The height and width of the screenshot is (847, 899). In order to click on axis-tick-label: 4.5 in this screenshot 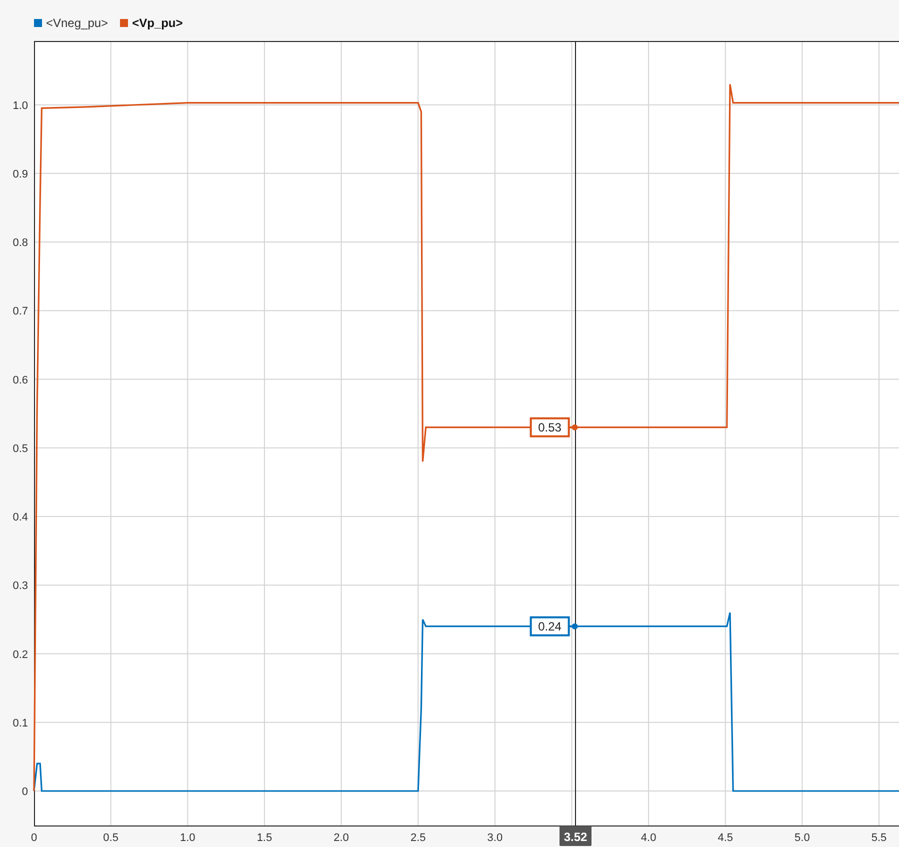, I will do `click(726, 838)`.